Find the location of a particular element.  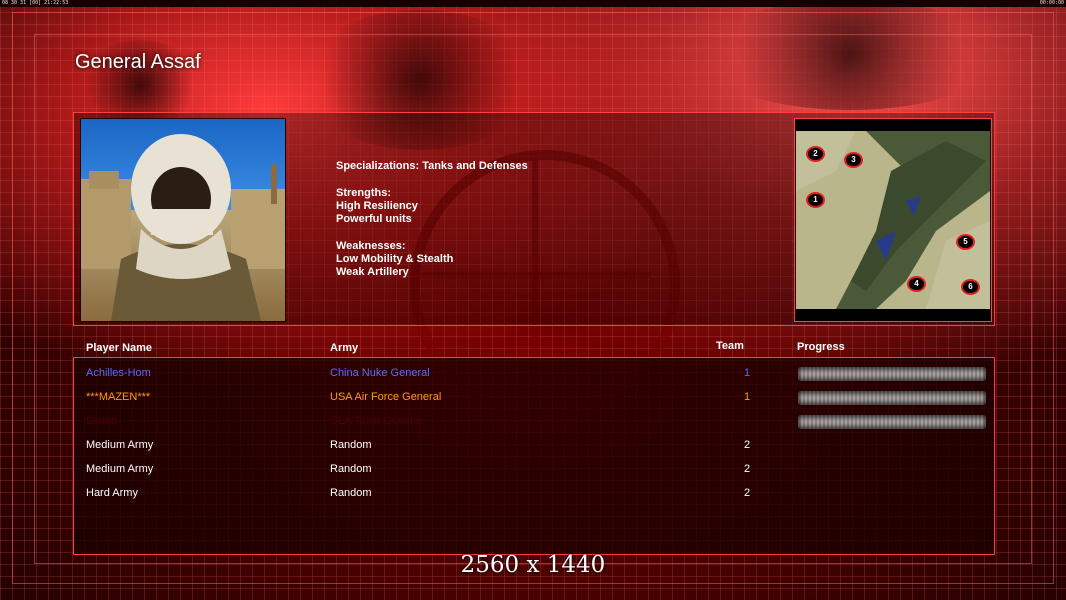

map-preview: 2 3 1 5 4 6 is located at coordinates (893, 220).